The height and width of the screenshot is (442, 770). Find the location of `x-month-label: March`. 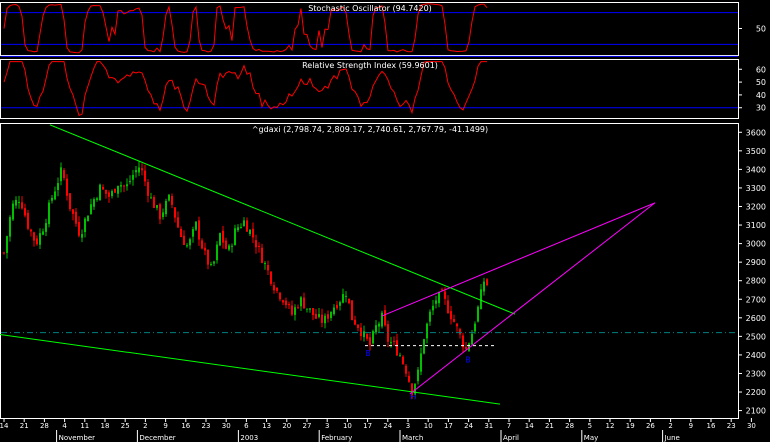

x-month-label: March is located at coordinates (412, 438).